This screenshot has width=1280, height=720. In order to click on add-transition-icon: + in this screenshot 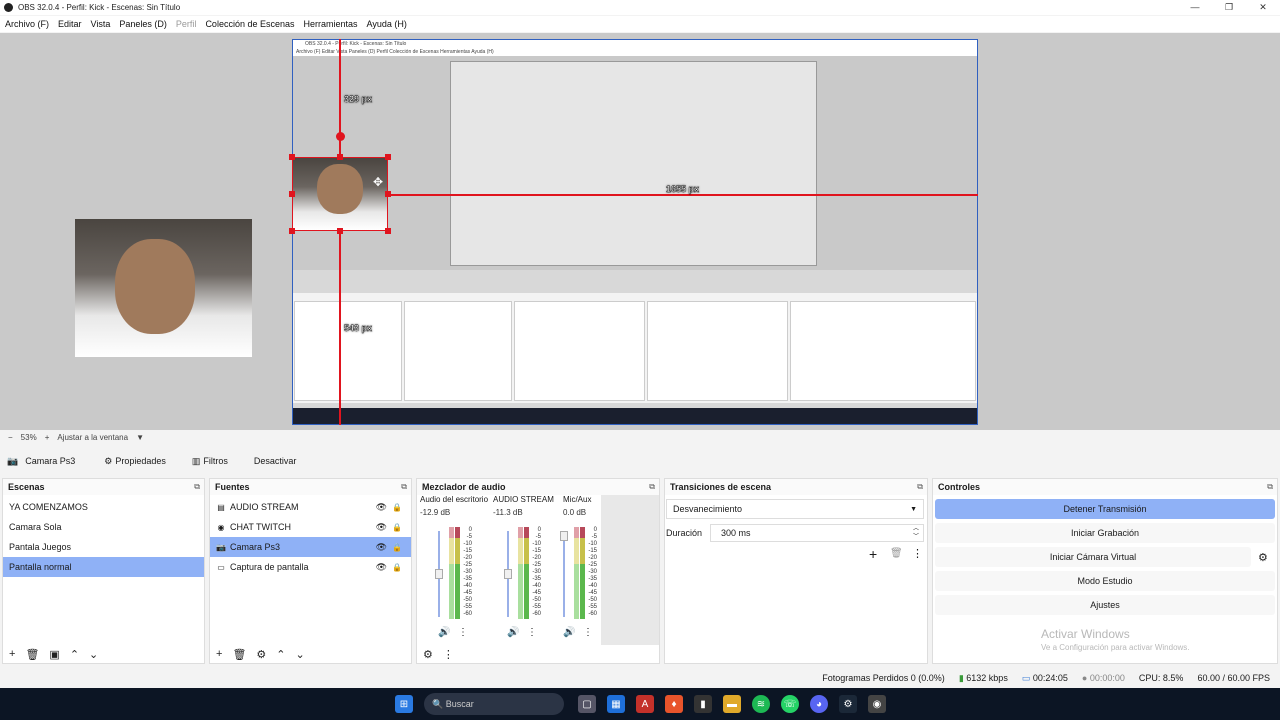, I will do `click(873, 554)`.